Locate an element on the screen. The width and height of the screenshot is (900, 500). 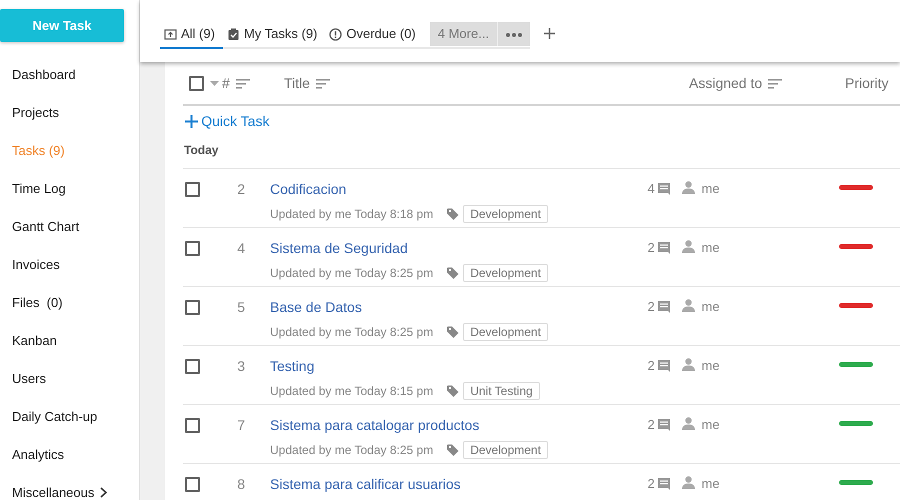
task-number: 3 is located at coordinates (240, 366).